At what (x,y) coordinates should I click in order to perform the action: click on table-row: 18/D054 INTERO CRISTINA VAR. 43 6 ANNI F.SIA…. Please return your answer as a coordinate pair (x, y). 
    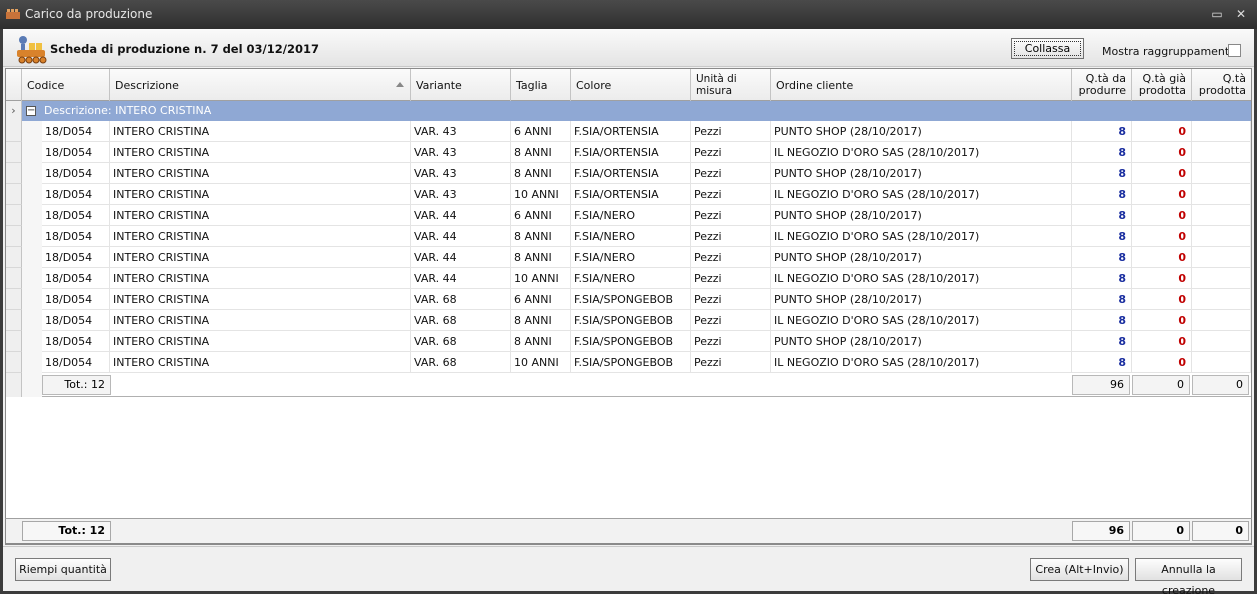
    Looking at the image, I should click on (628, 131).